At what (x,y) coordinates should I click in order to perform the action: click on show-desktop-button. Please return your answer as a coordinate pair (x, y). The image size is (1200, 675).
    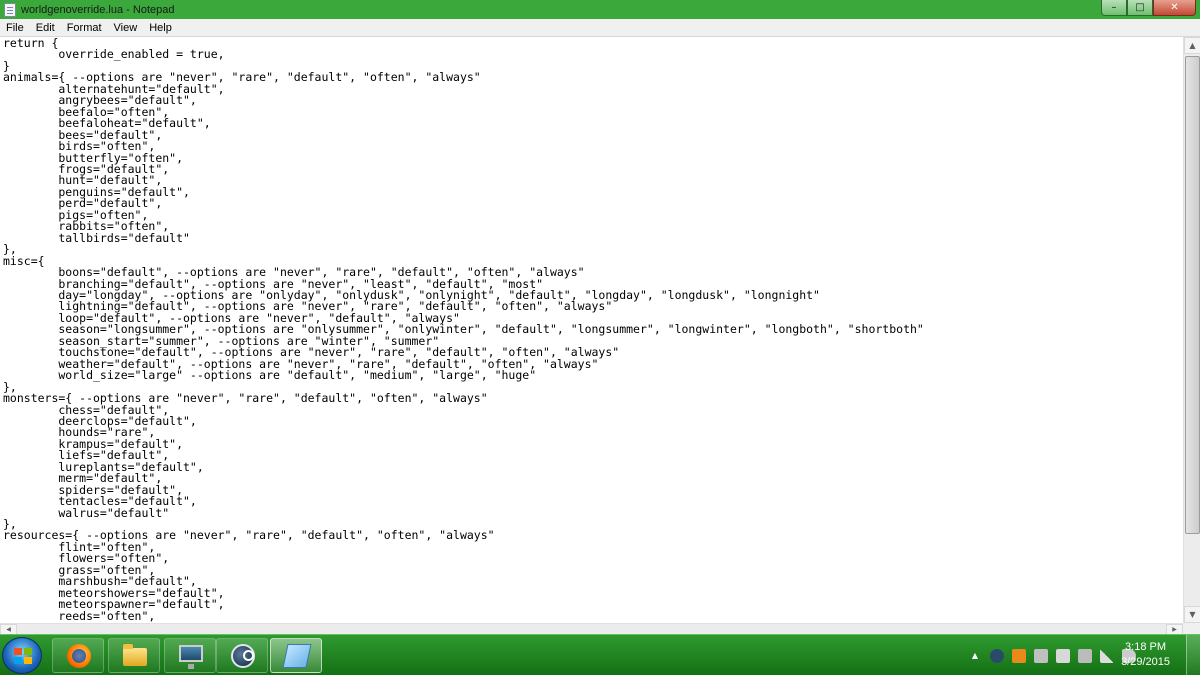
    Looking at the image, I should click on (1193, 655).